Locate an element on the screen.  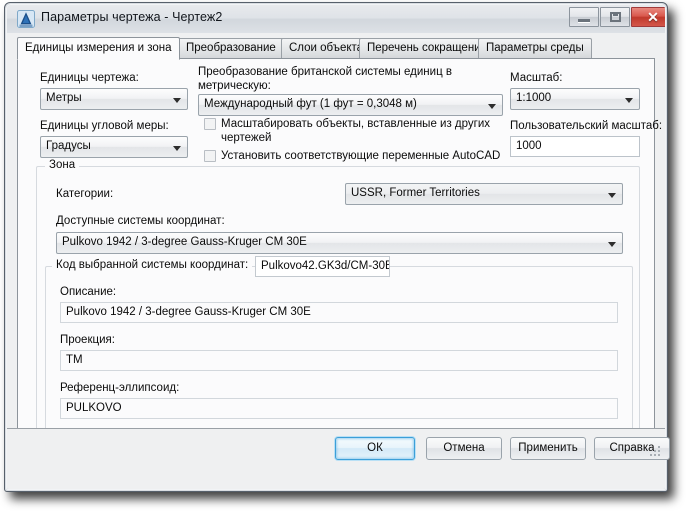
close-button: ✕ is located at coordinates (648, 17).